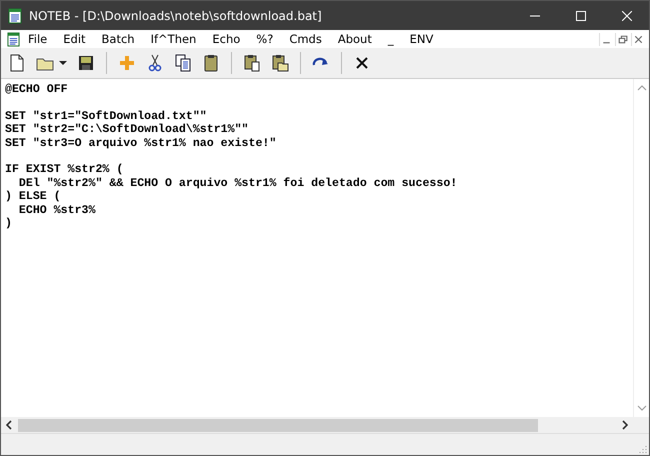  What do you see at coordinates (638, 39) in the screenshot?
I see `close-icon` at bounding box center [638, 39].